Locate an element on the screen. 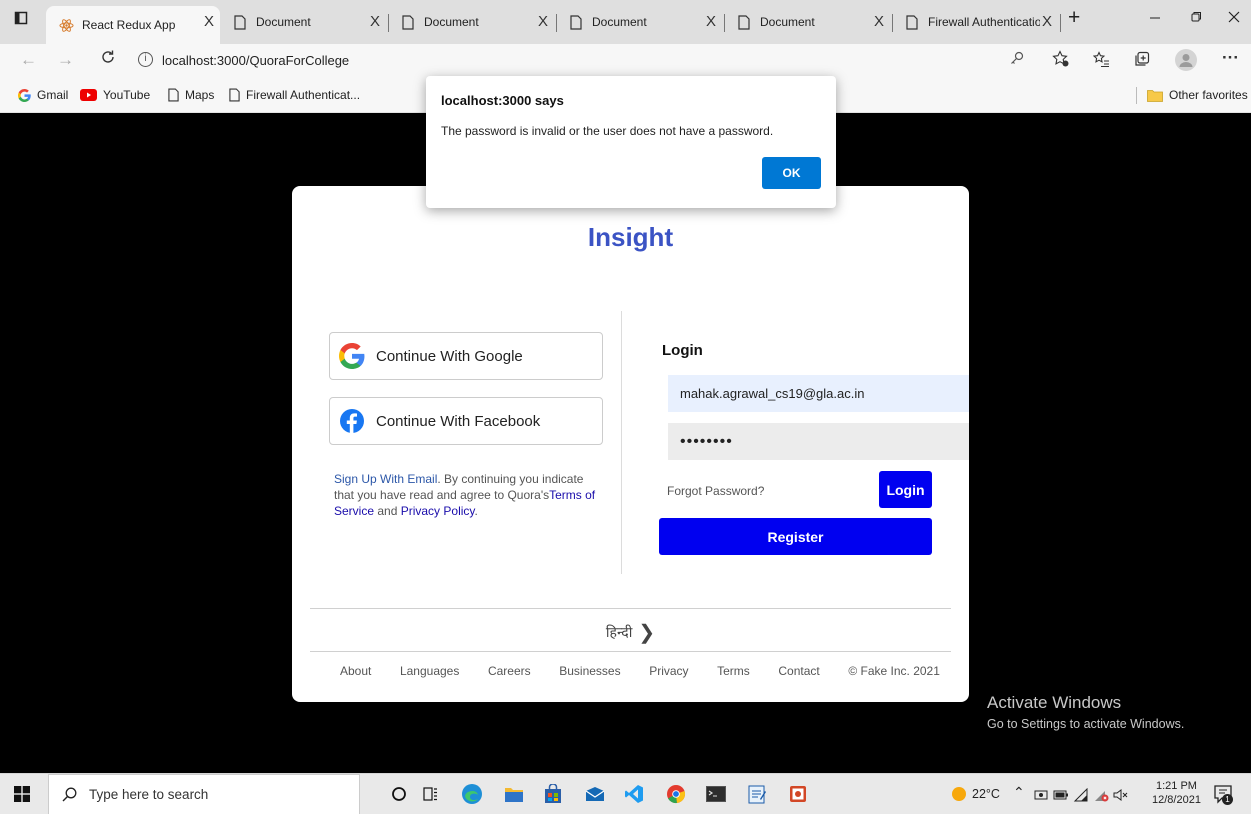 This screenshot has height=814, width=1251. footer-link-businesses: Businesses is located at coordinates (589, 671).